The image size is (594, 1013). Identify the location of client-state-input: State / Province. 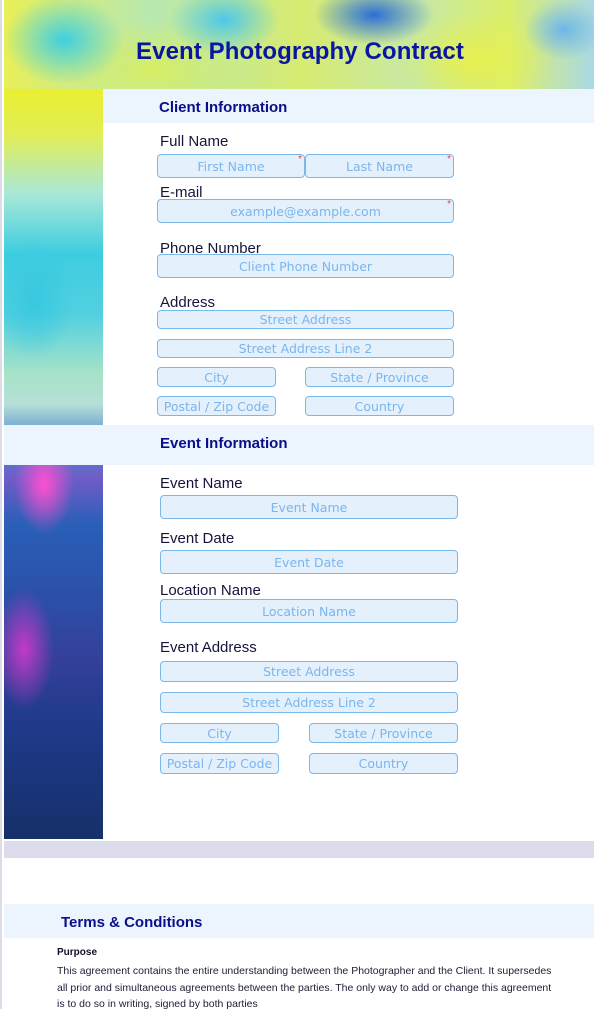
(379, 377).